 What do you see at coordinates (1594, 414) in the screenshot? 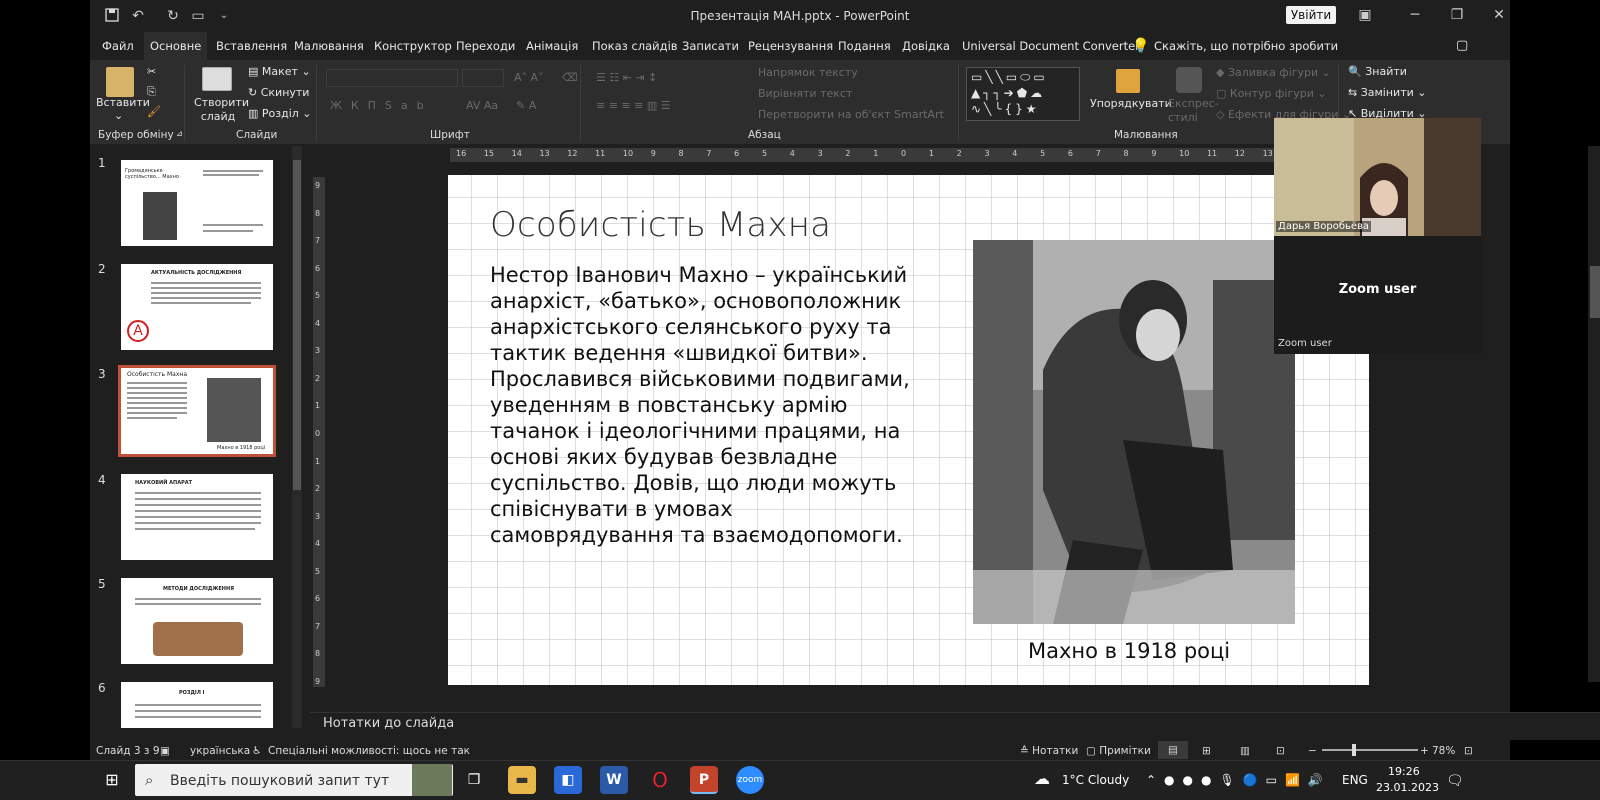
I see `slide-scrollbar` at bounding box center [1594, 414].